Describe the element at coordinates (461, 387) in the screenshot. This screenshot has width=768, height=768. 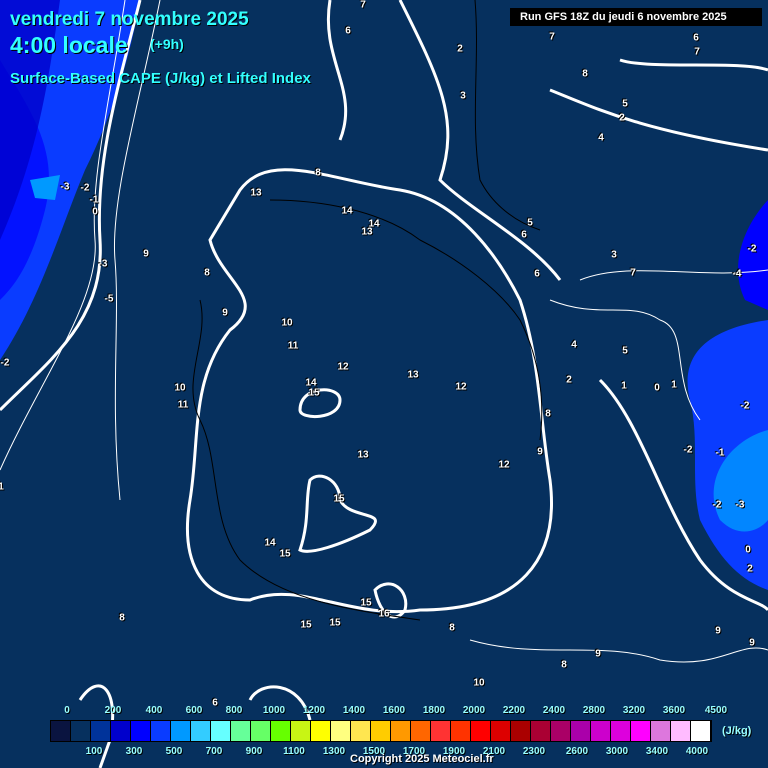
I see `lifted-index-label: 12` at that location.